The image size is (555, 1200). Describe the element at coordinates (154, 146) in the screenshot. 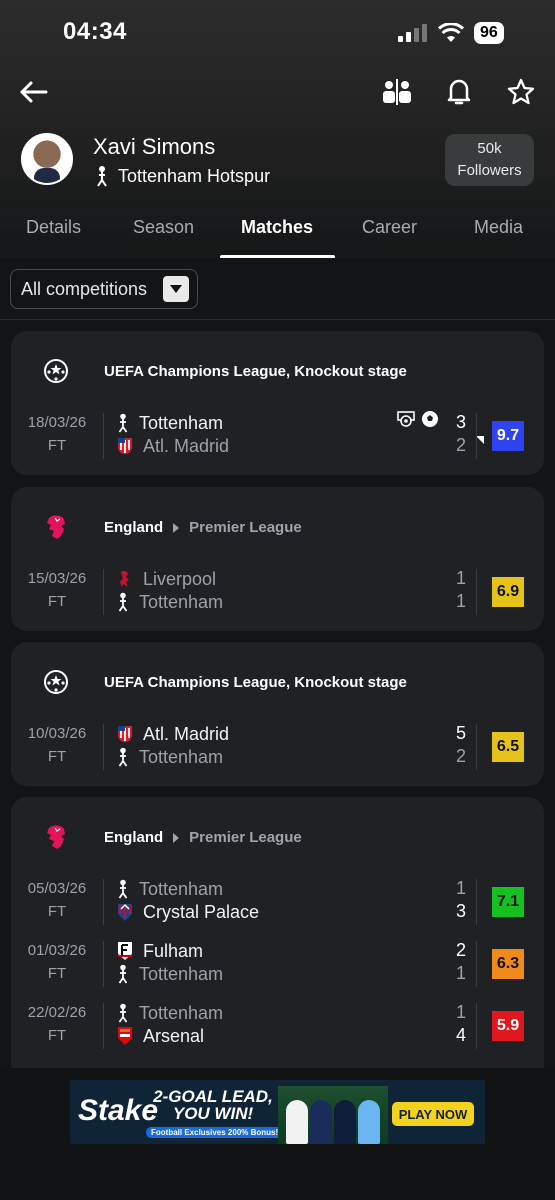

I see `player-name: Xavi Simons` at that location.